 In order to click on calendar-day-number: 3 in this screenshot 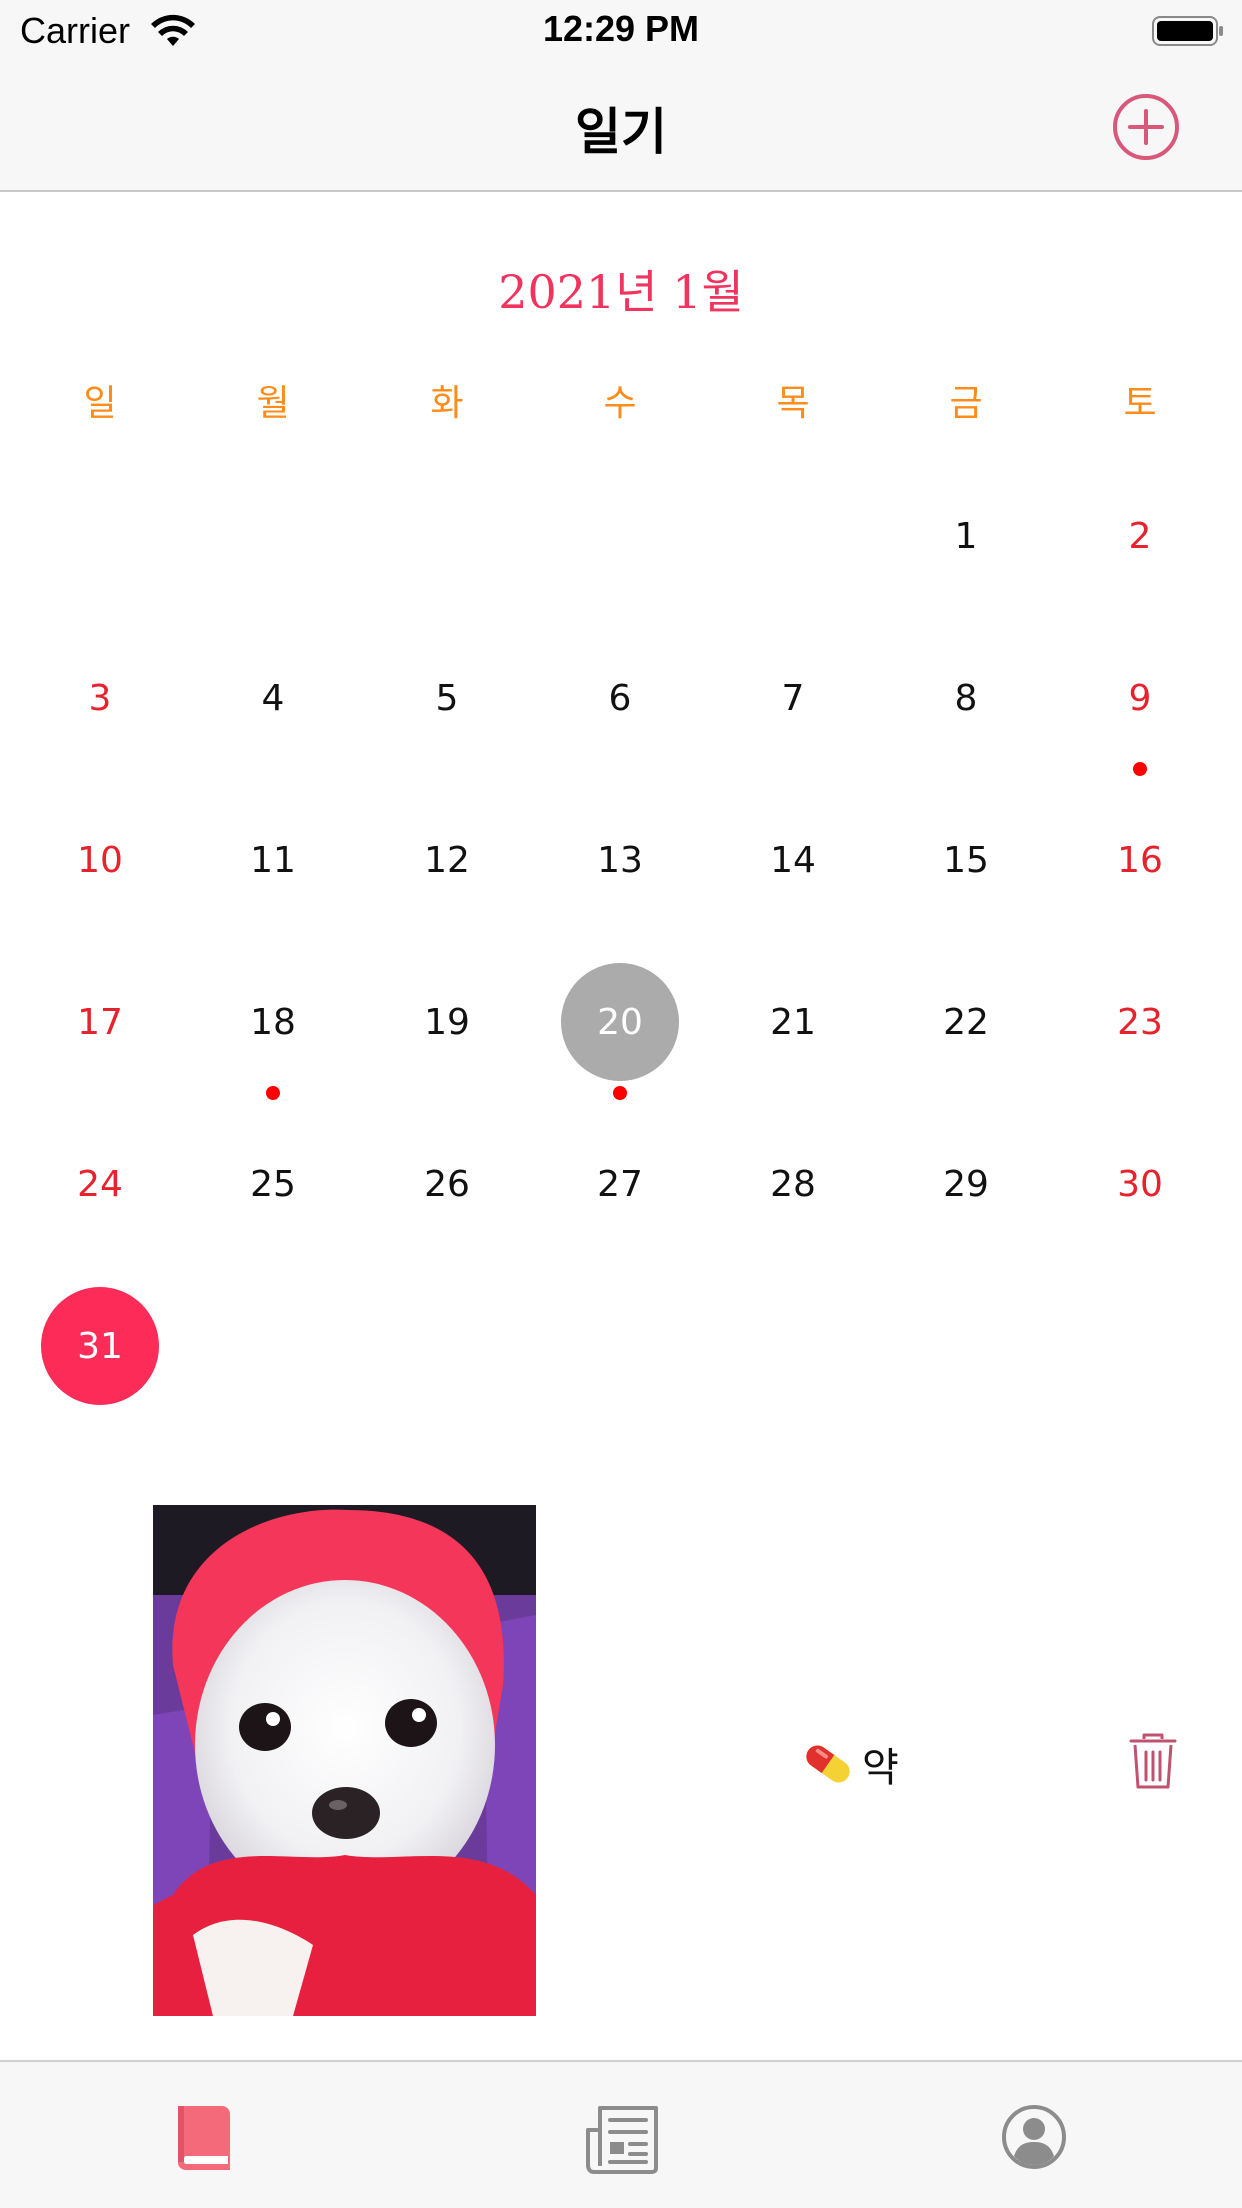, I will do `click(100, 698)`.